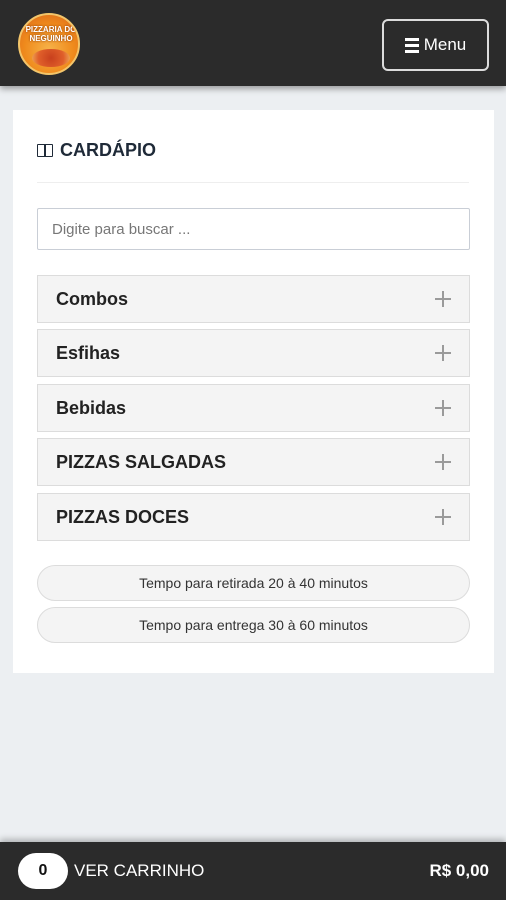 This screenshot has width=506, height=900. I want to click on category-pizzas-doces: PIZZAS DOCES, so click(253, 517).